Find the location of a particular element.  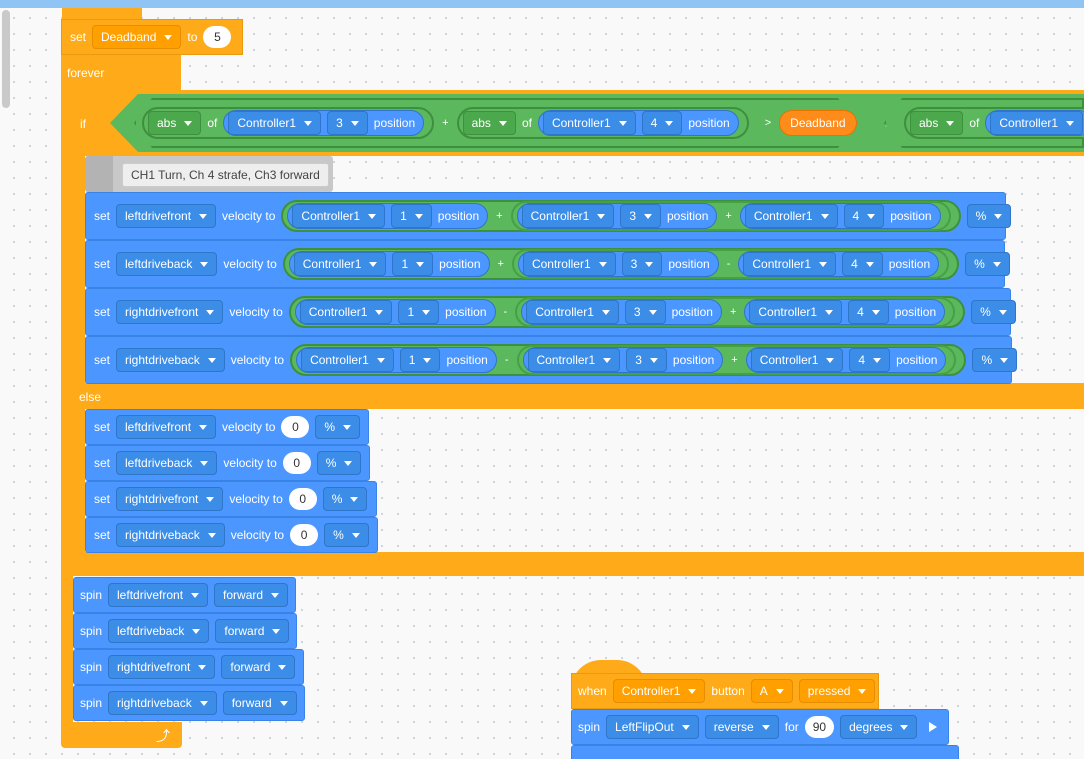

deadband-value-input: 5 is located at coordinates (217, 37).